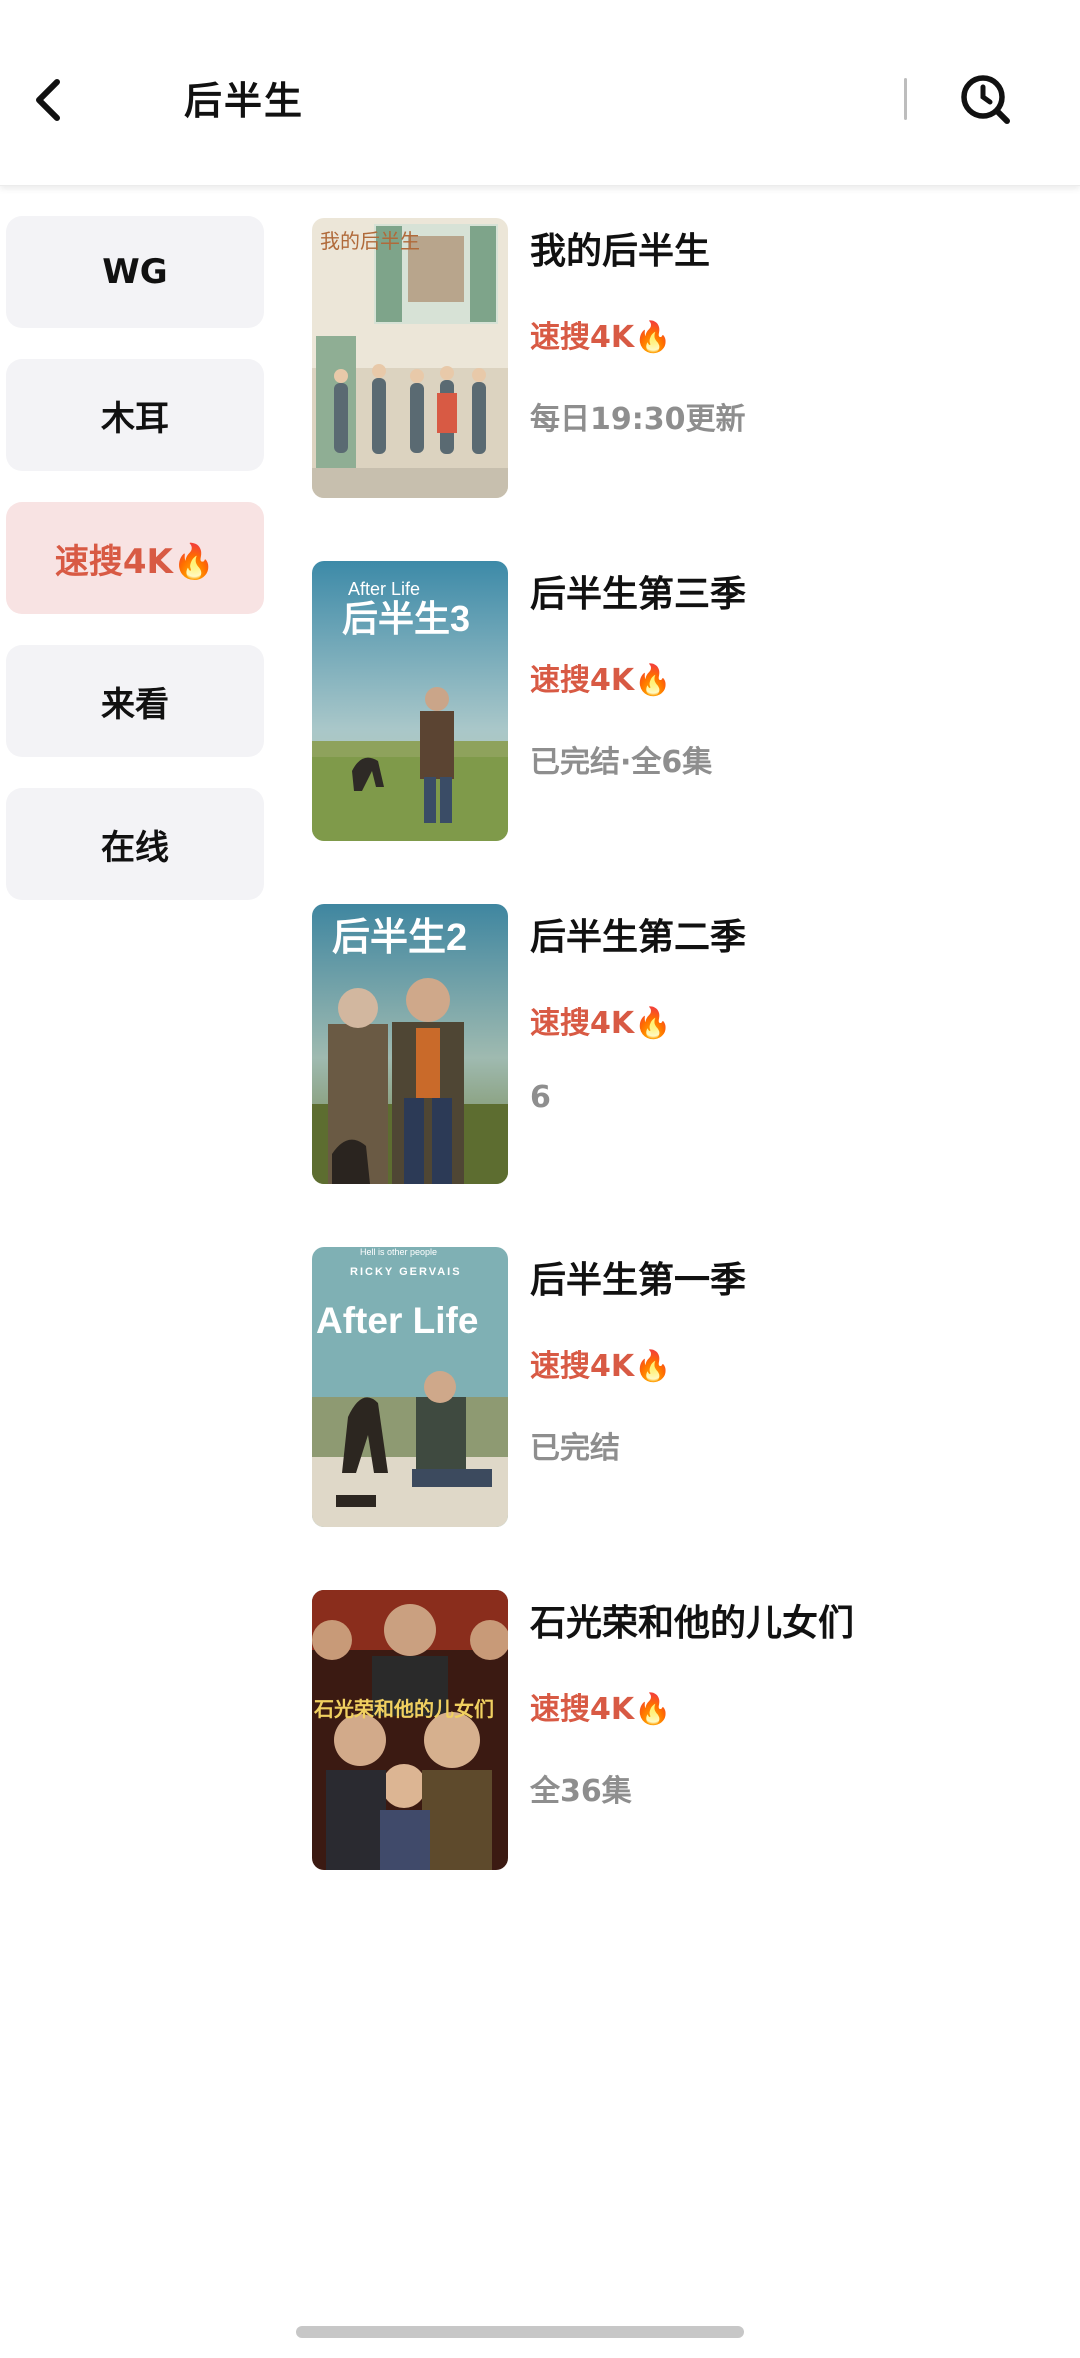  Describe the element at coordinates (638, 419) in the screenshot. I see `result-status: 每日19:30更新` at that location.